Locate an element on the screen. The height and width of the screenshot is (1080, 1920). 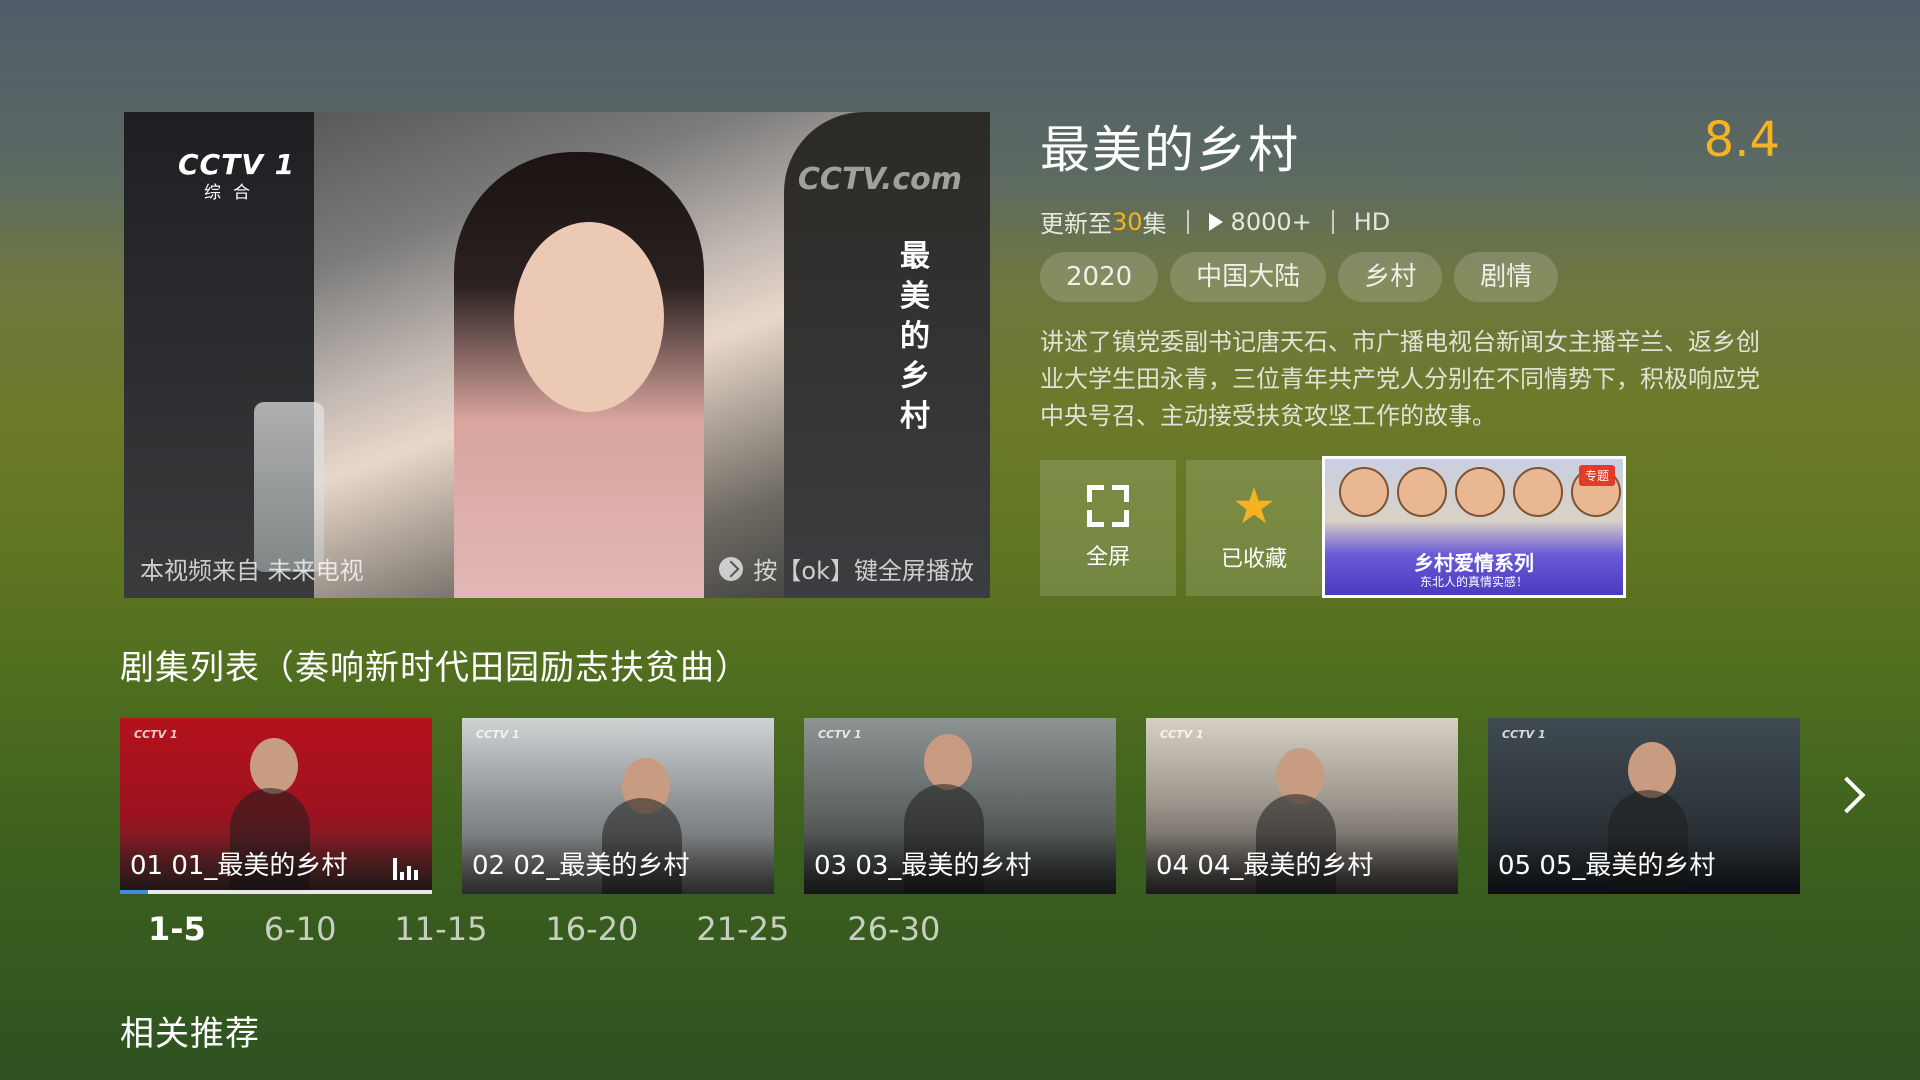
episode-progress-fill is located at coordinates (134, 892).